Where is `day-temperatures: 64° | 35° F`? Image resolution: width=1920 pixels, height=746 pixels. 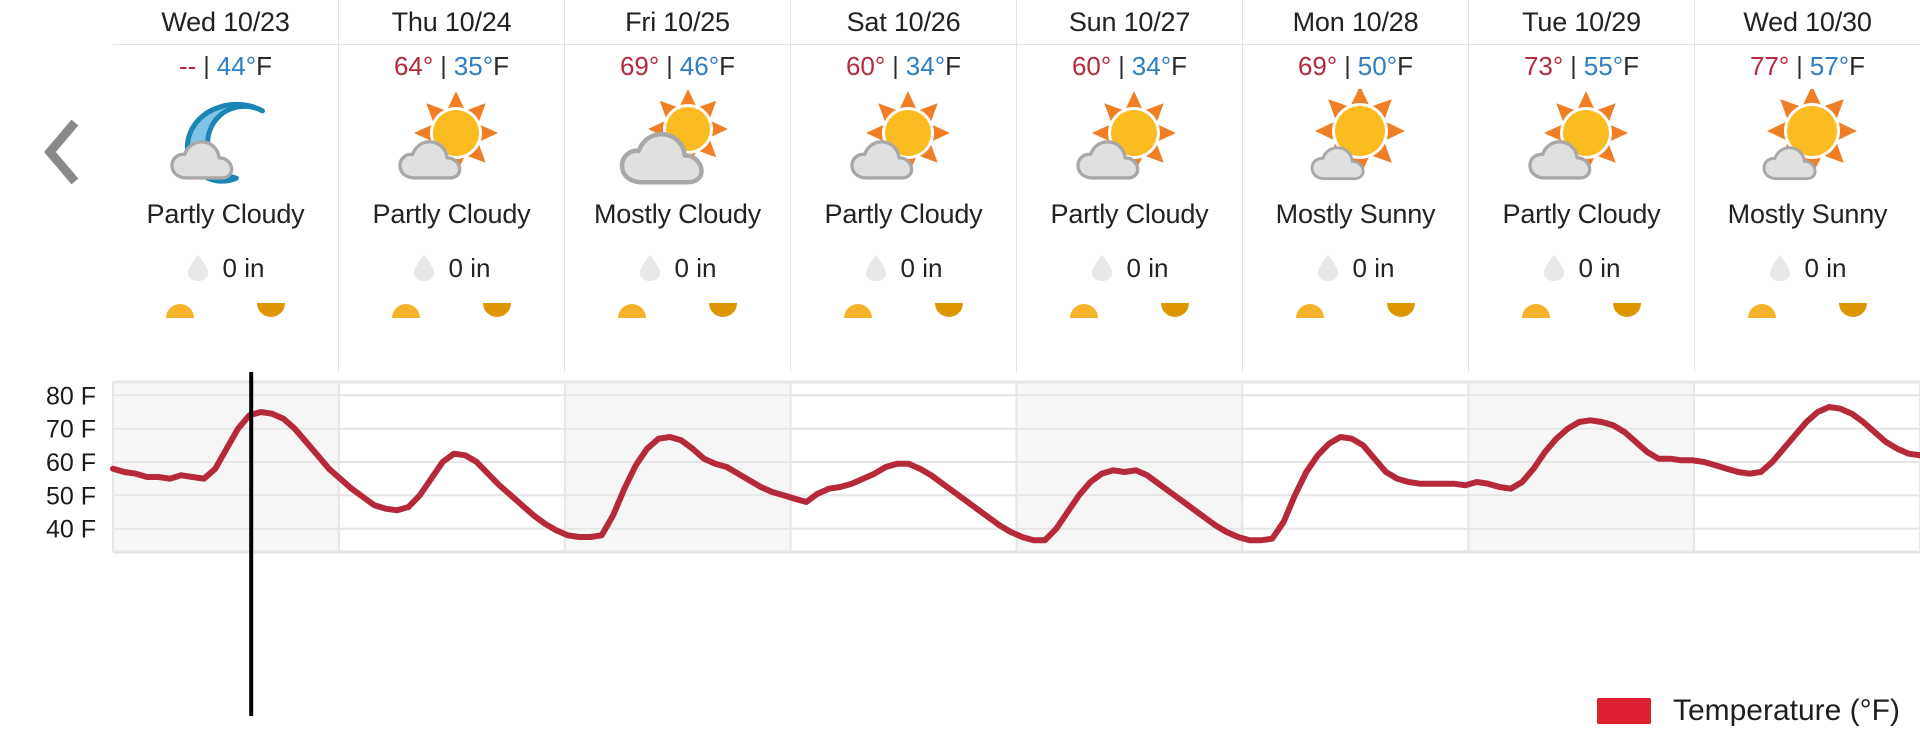 day-temperatures: 64° | 35° F is located at coordinates (451, 66).